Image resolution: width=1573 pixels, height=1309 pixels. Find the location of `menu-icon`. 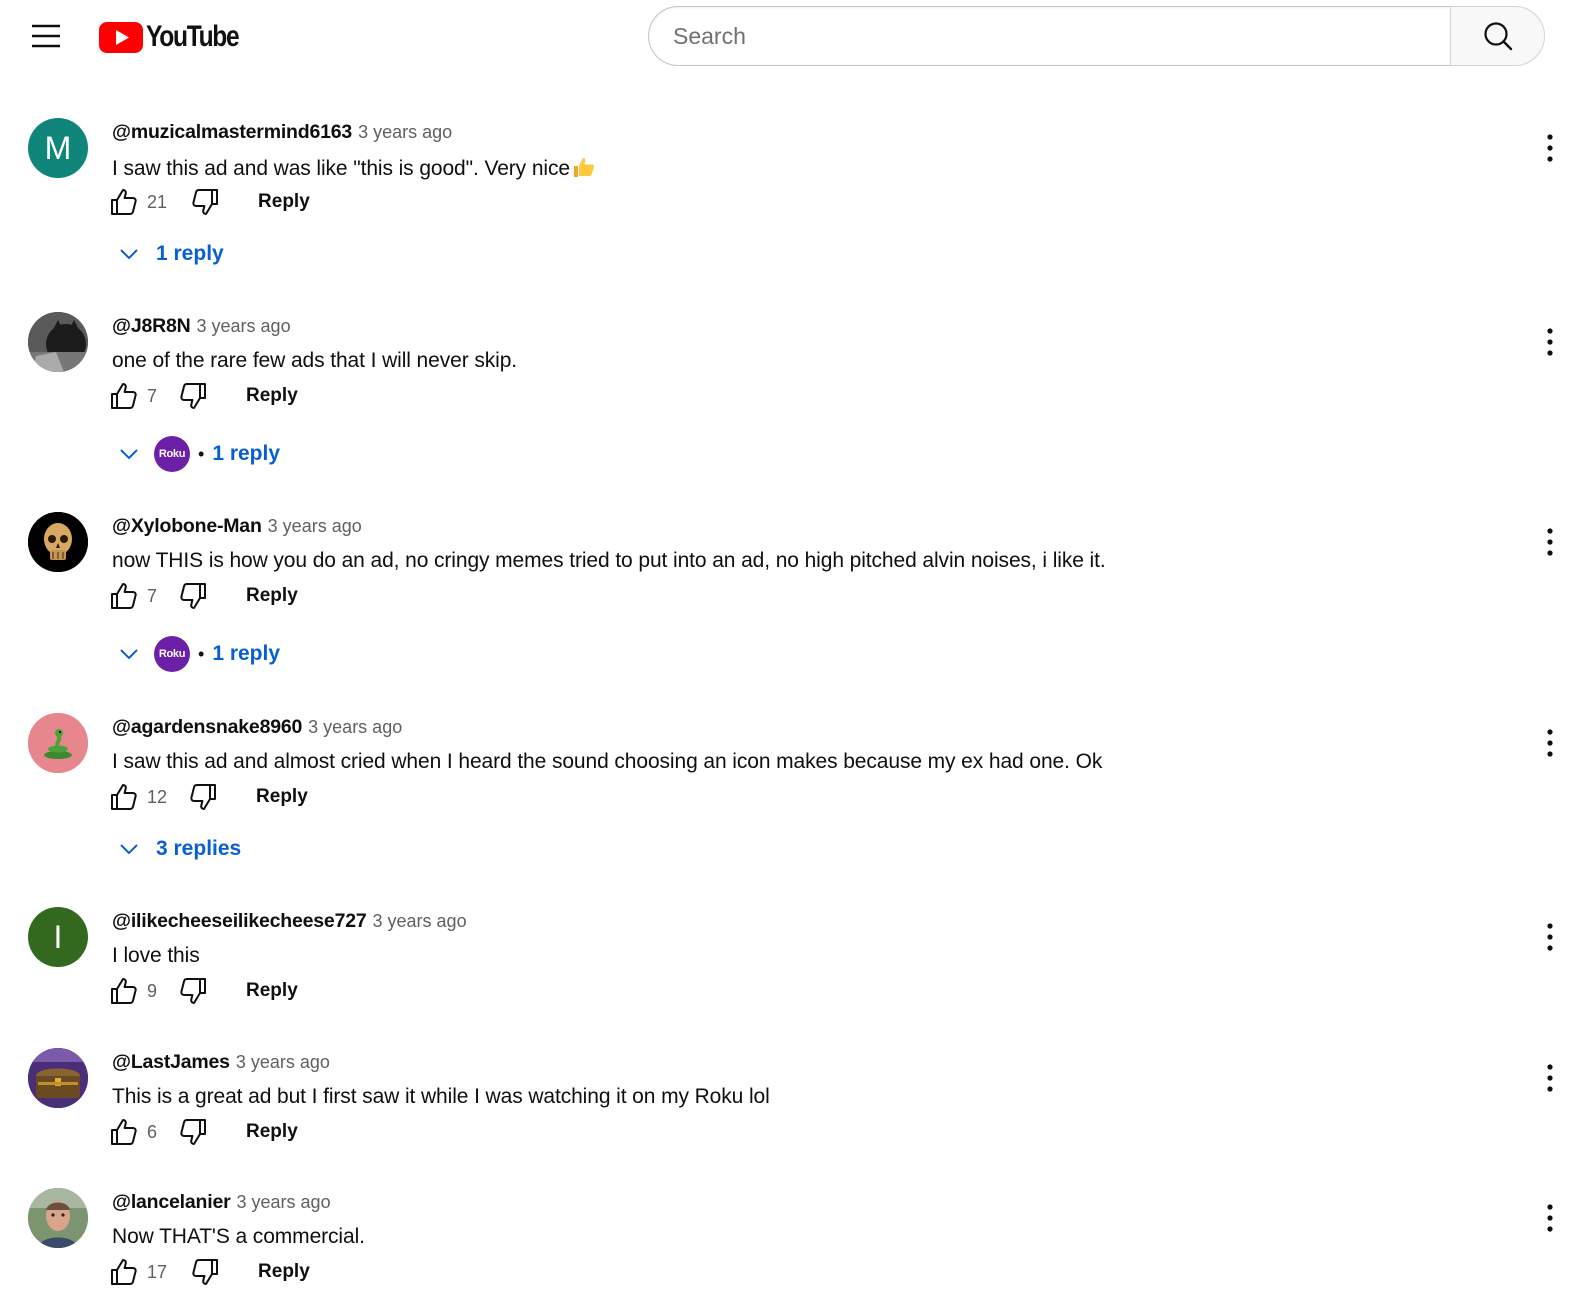

menu-icon is located at coordinates (46, 36).